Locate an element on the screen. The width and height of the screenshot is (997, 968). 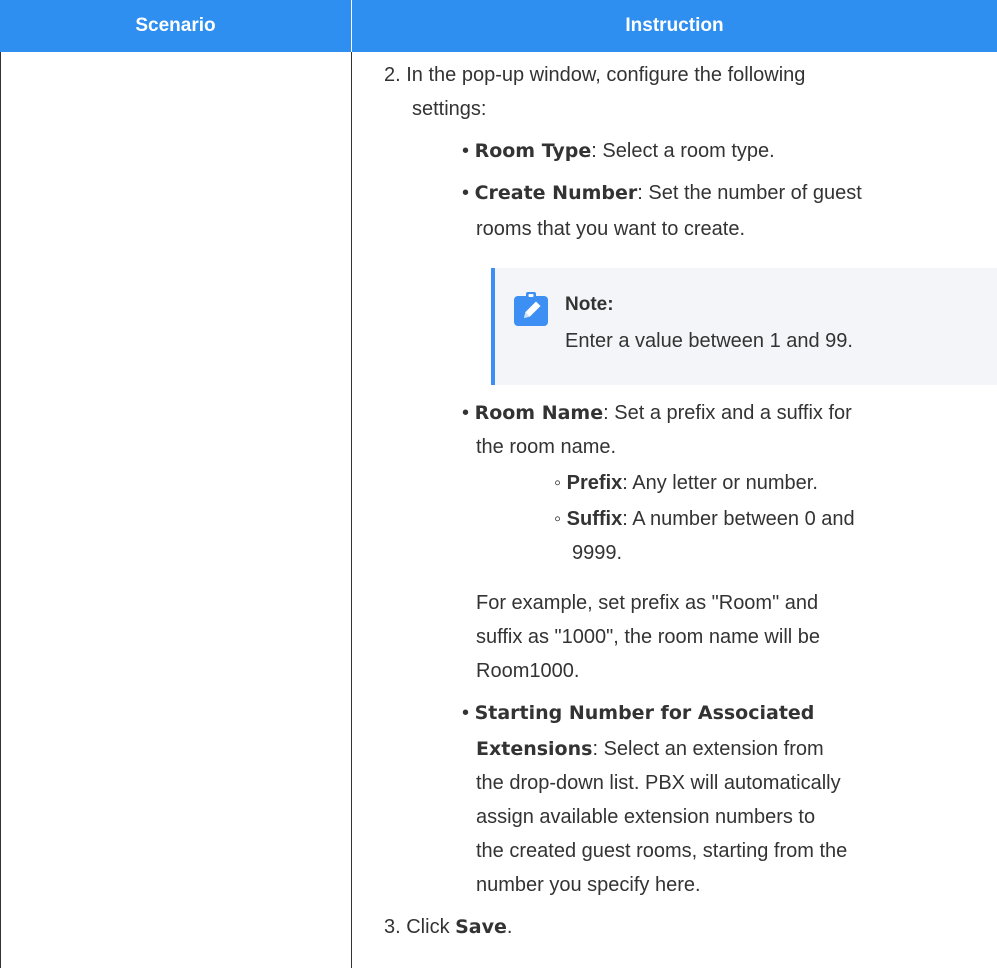
sub-item-suffix: ◦ Suffix: A number between 0 and is located at coordinates (704, 519).